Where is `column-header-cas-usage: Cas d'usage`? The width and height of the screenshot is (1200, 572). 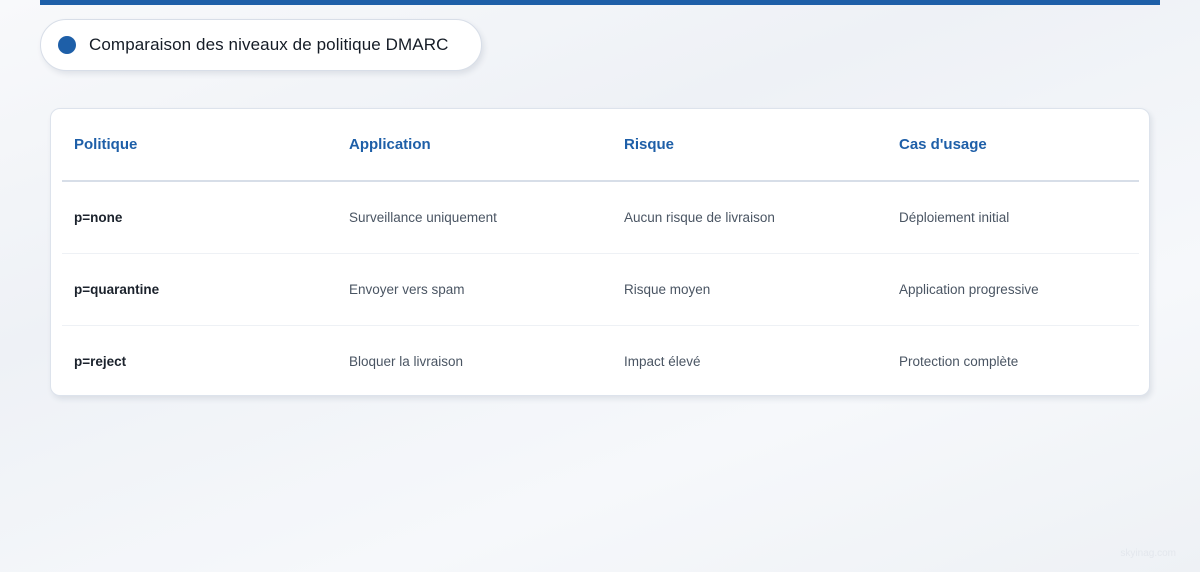
column-header-cas-usage: Cas d'usage is located at coordinates (1013, 145).